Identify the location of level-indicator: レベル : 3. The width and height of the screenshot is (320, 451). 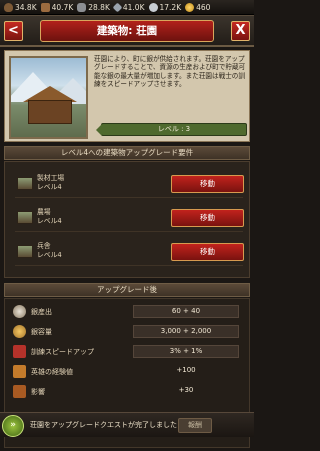
(171, 129).